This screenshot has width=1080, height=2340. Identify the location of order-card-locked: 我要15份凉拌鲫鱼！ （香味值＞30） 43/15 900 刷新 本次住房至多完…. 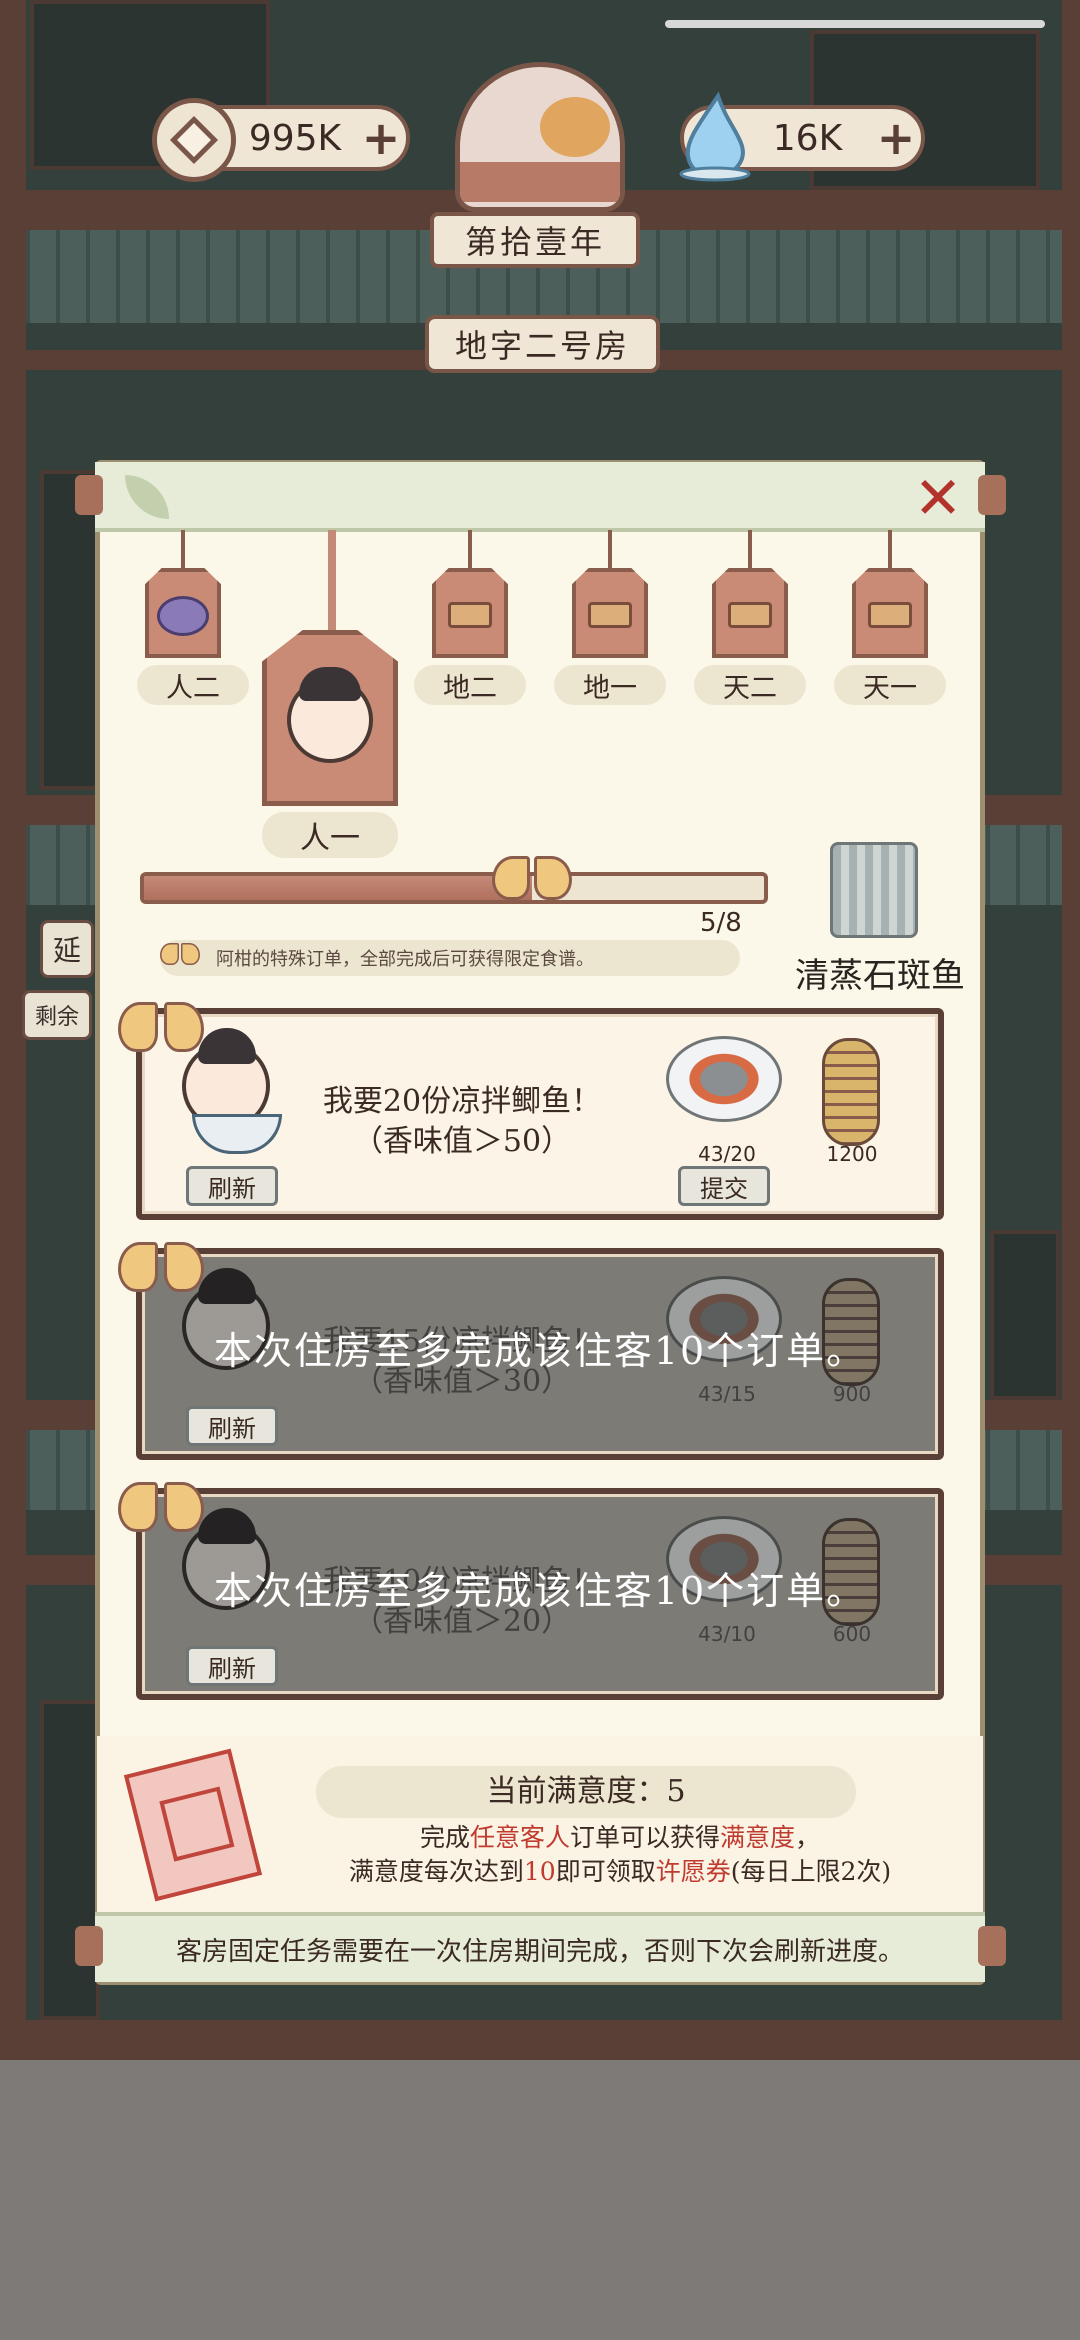
(540, 1354).